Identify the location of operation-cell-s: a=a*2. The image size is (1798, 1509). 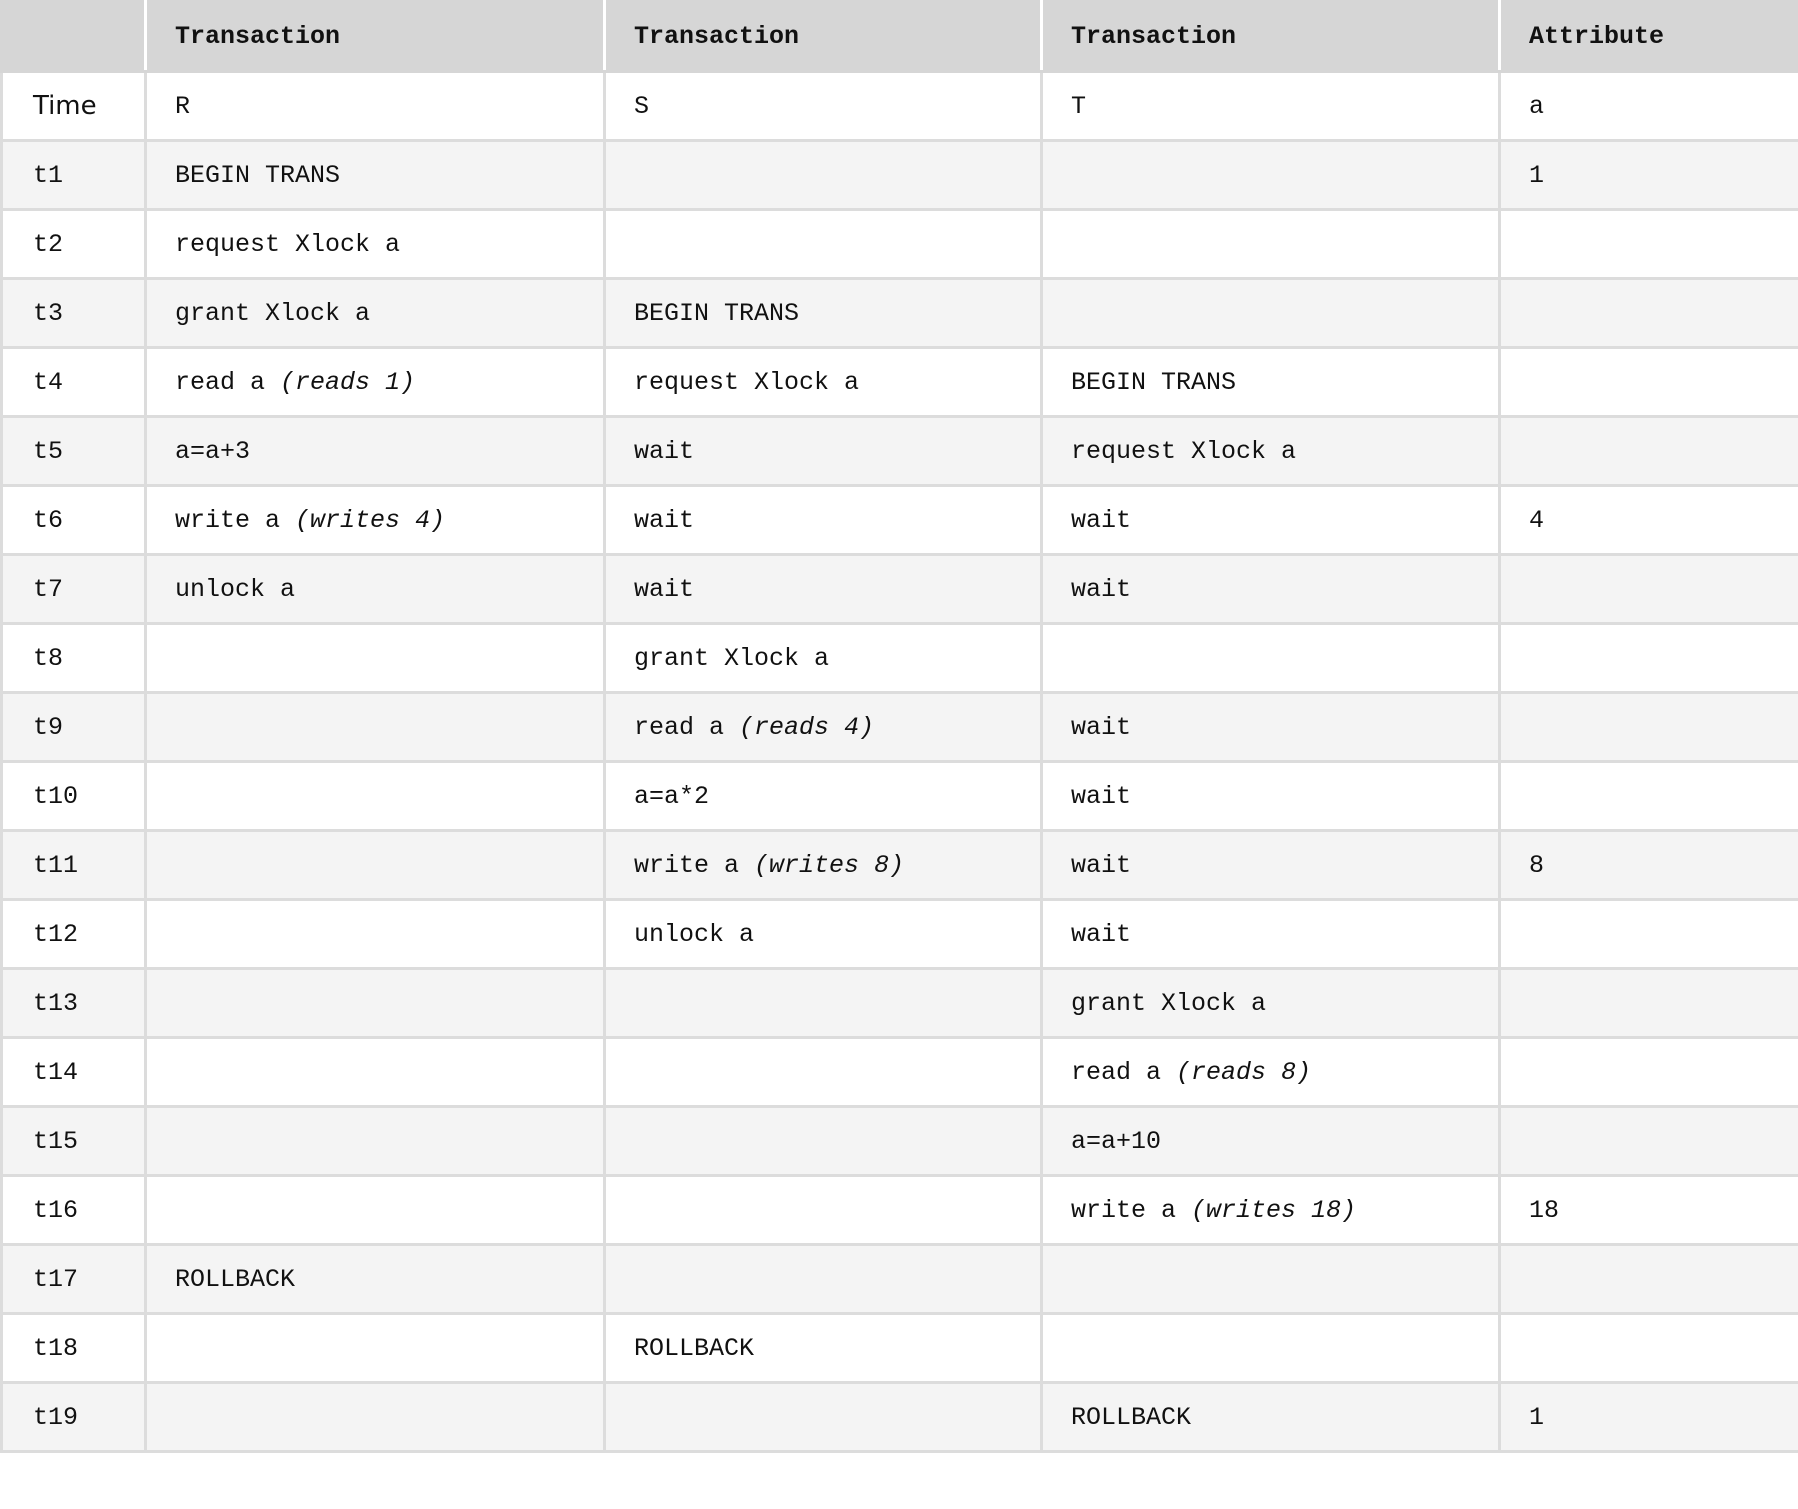
(823, 796).